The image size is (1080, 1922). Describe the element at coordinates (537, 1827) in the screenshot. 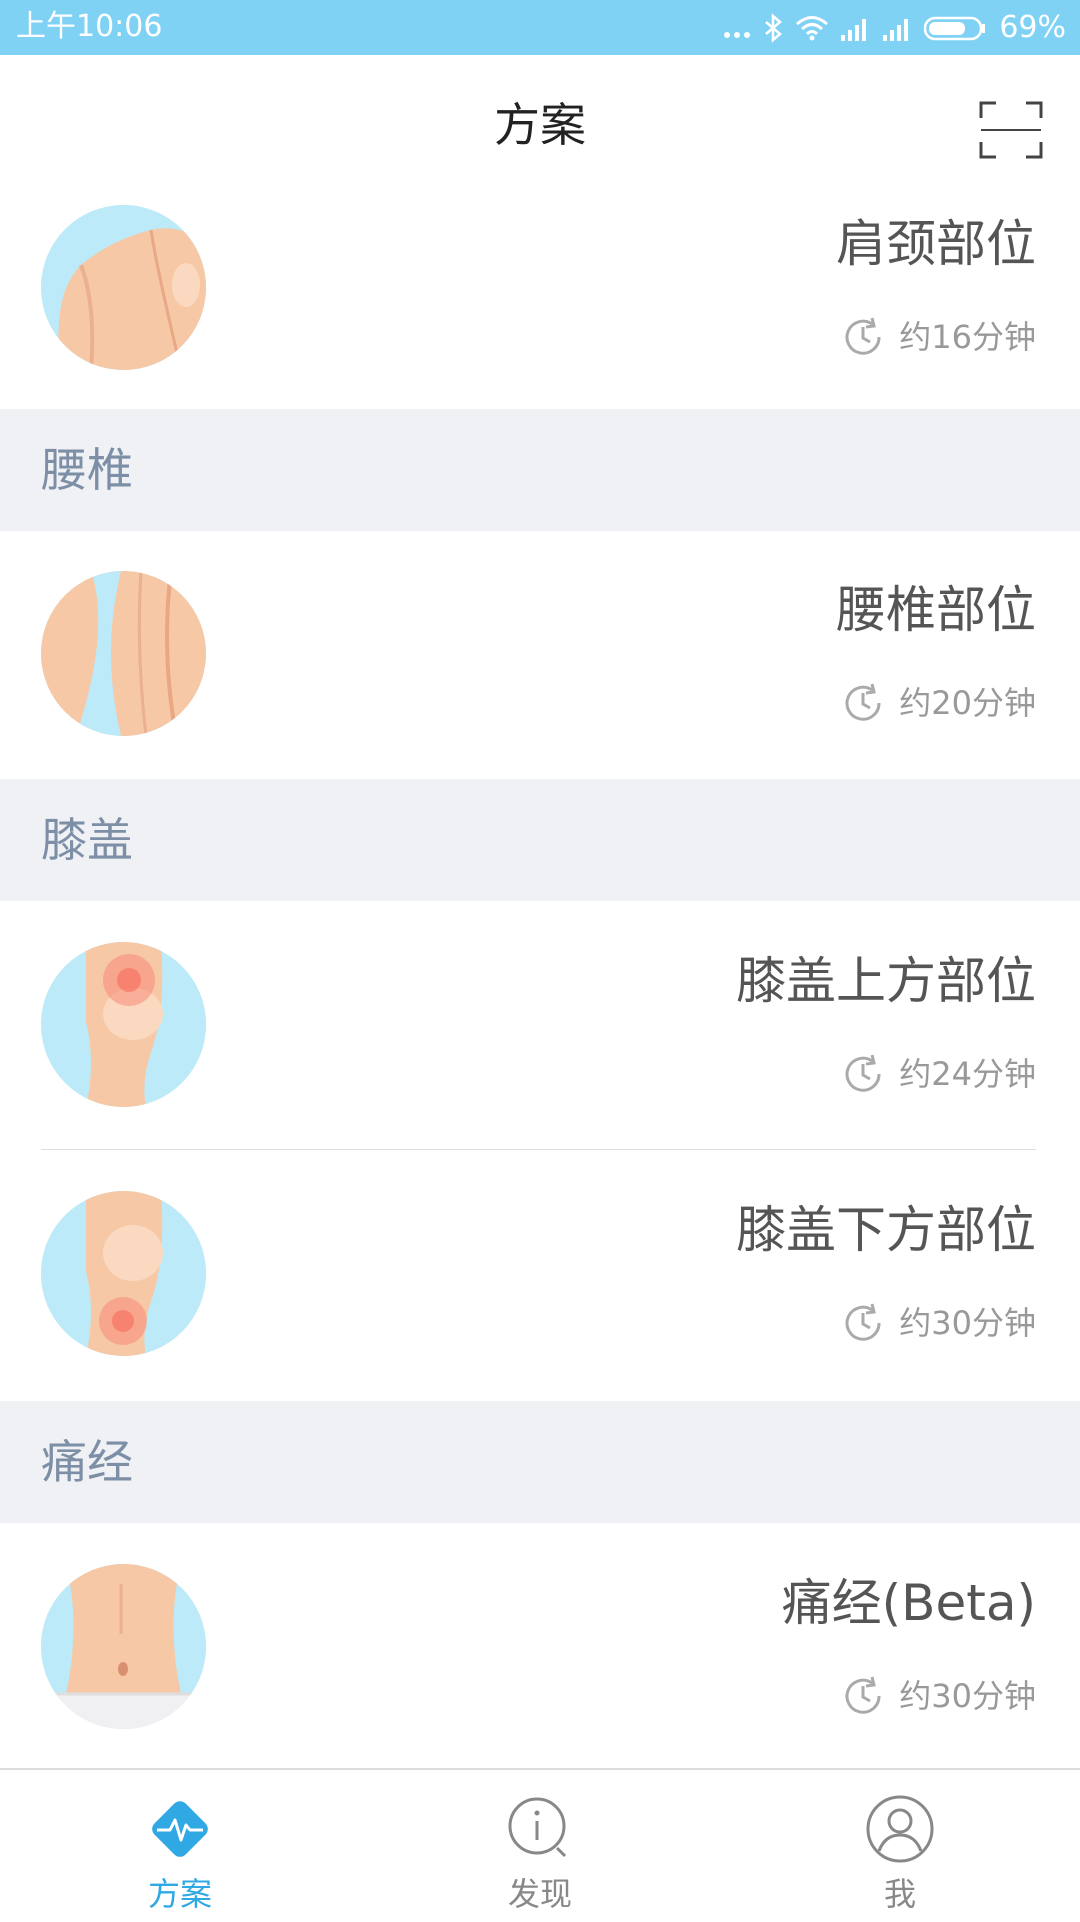

I see `discover-icon` at that location.